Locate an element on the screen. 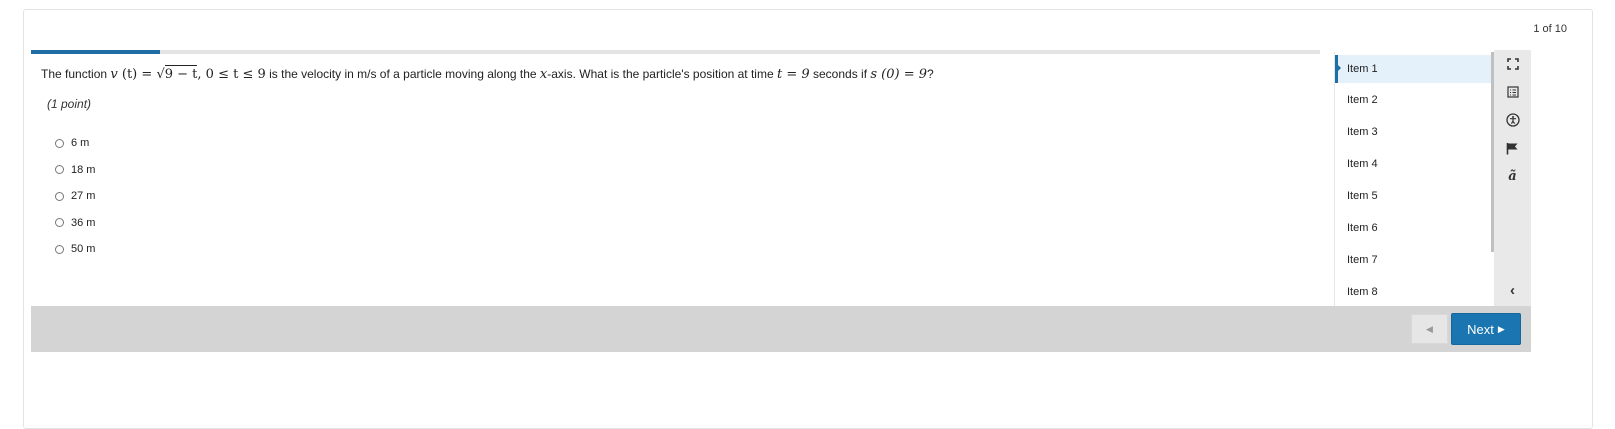  answer-options: 6 m 18 m 27 m 36 m 50 m is located at coordinates (75, 196).